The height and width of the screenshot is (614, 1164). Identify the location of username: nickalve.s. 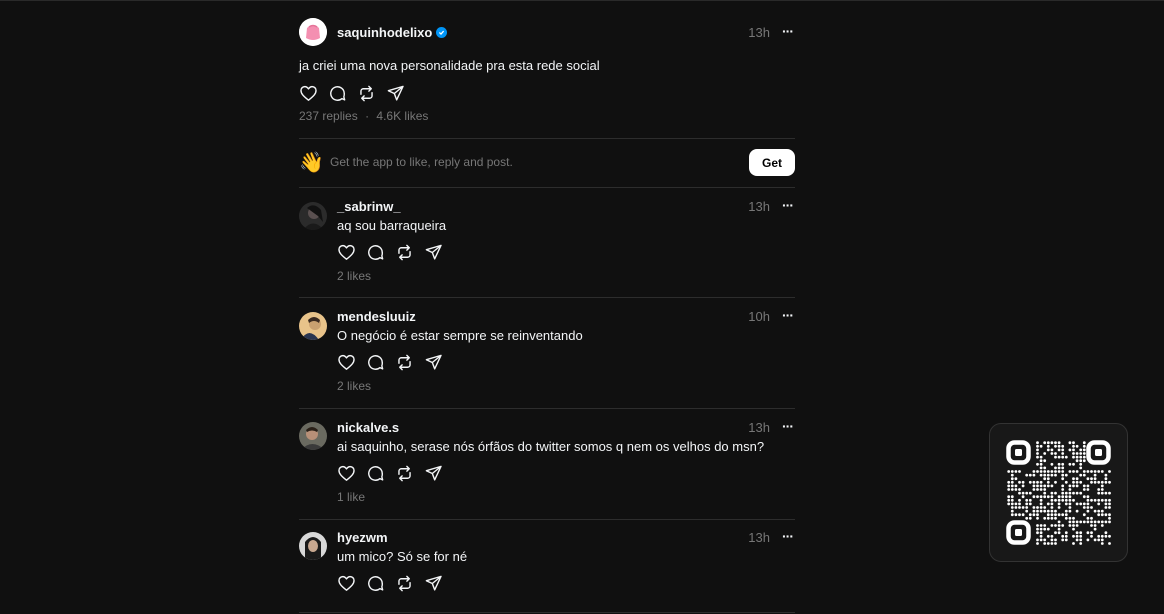
(368, 427).